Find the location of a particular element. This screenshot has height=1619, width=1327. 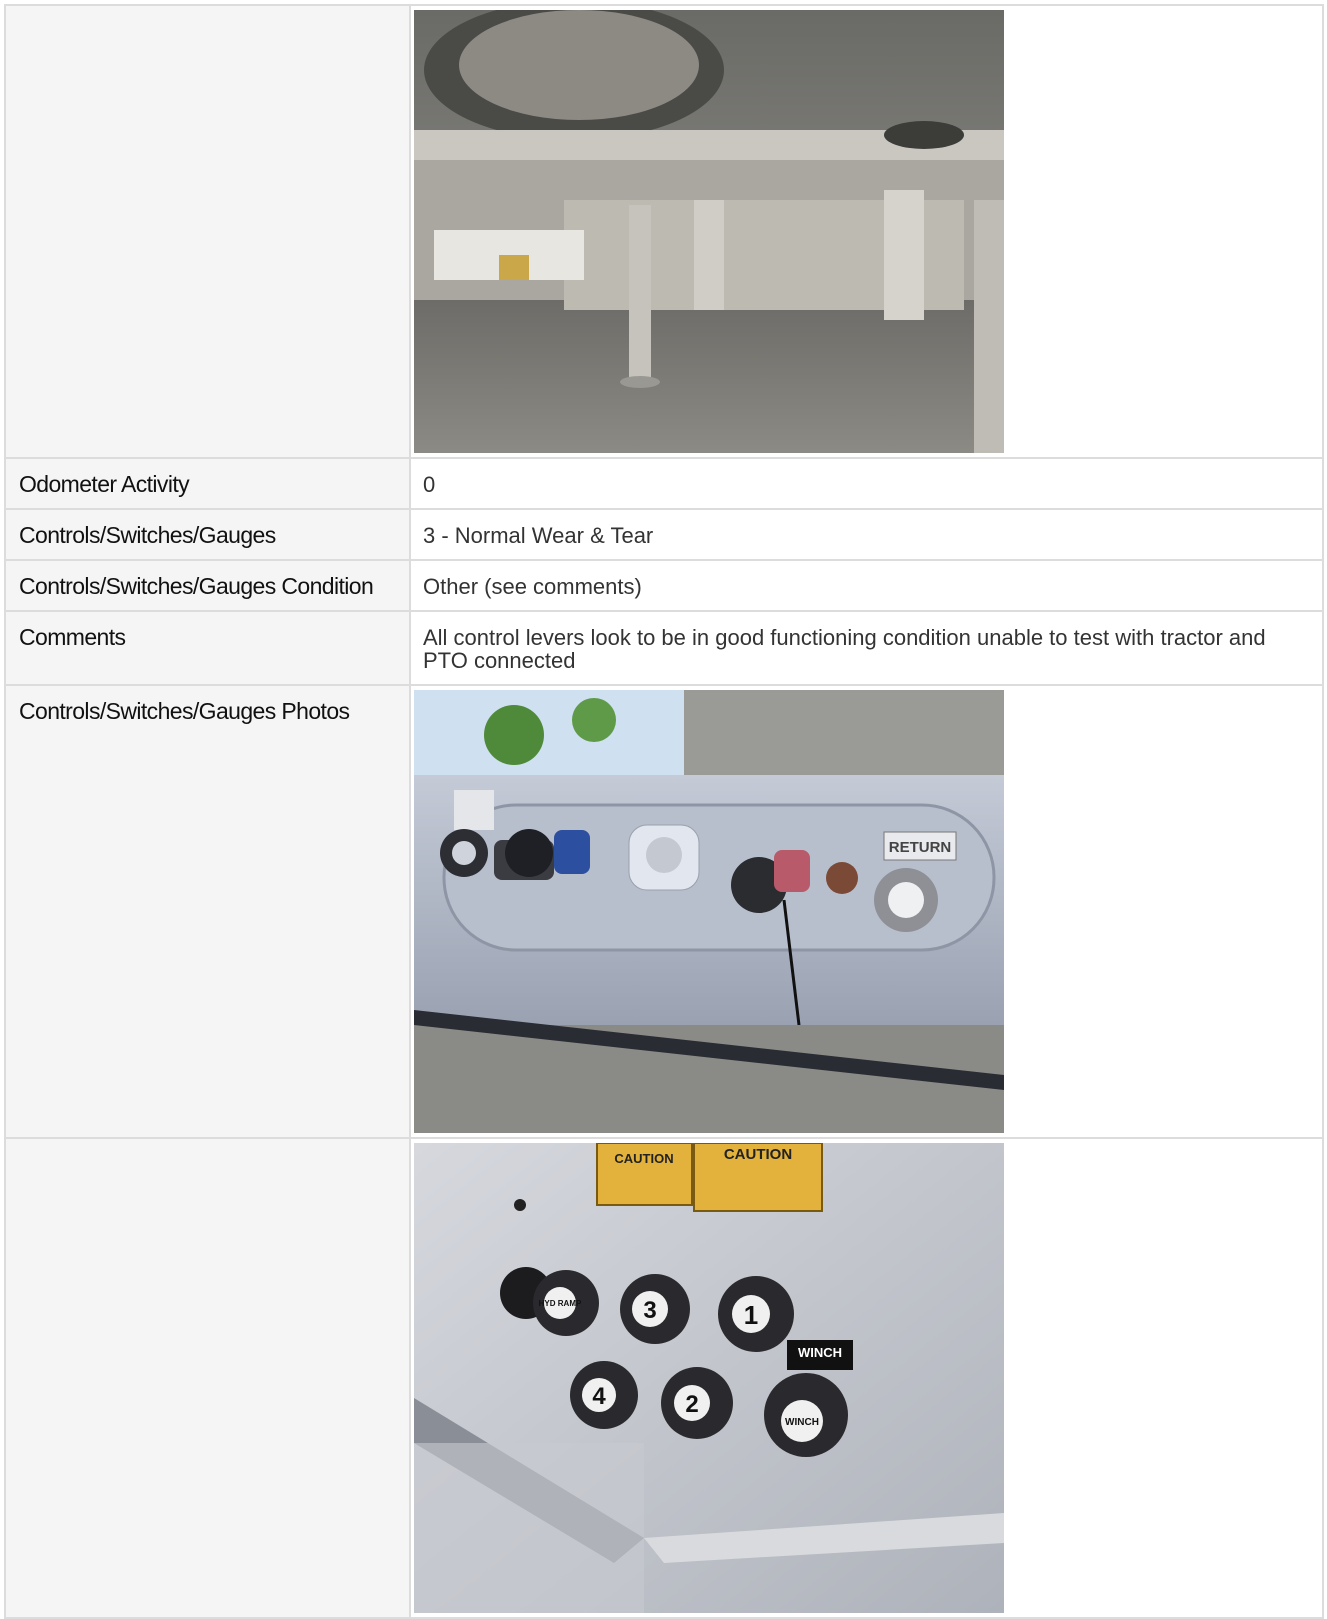

return-label: RETURN is located at coordinates (920, 847).